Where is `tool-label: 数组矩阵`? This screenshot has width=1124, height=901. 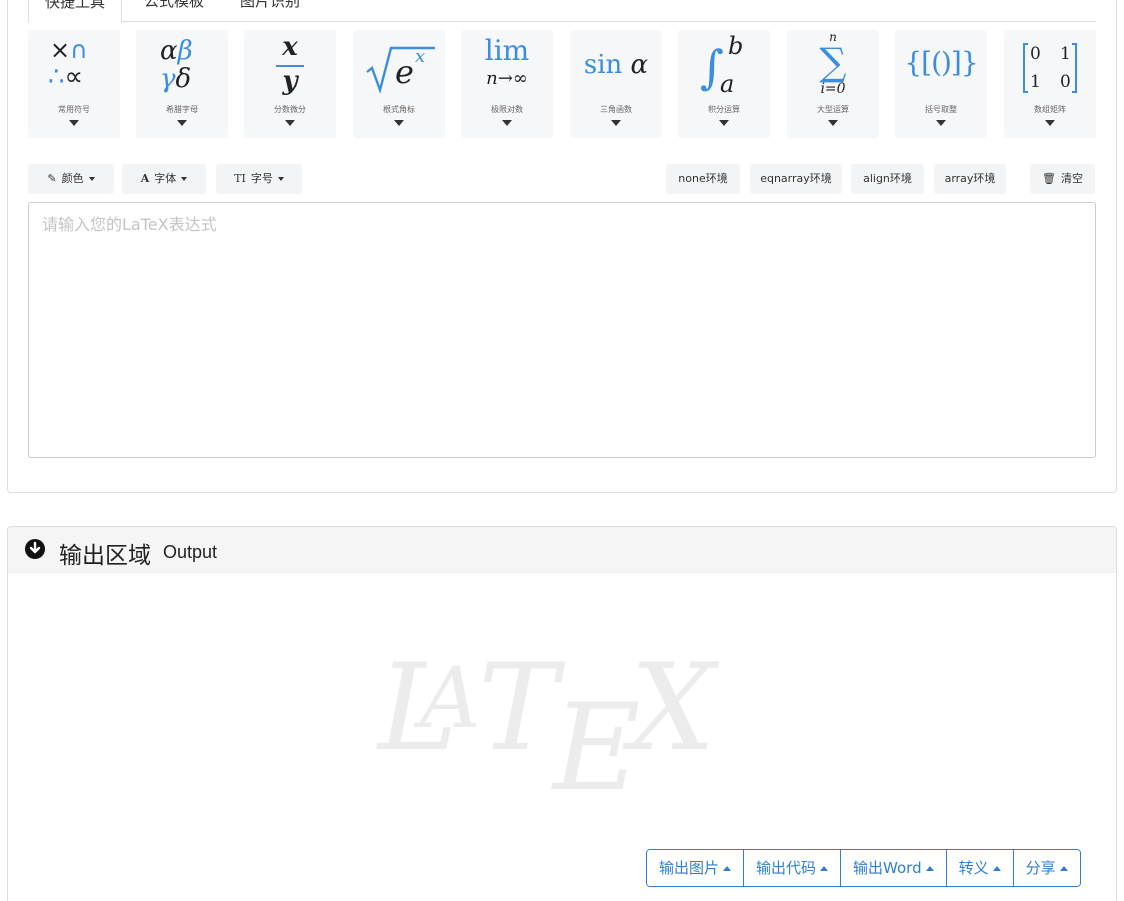 tool-label: 数组矩阵 is located at coordinates (1050, 109).